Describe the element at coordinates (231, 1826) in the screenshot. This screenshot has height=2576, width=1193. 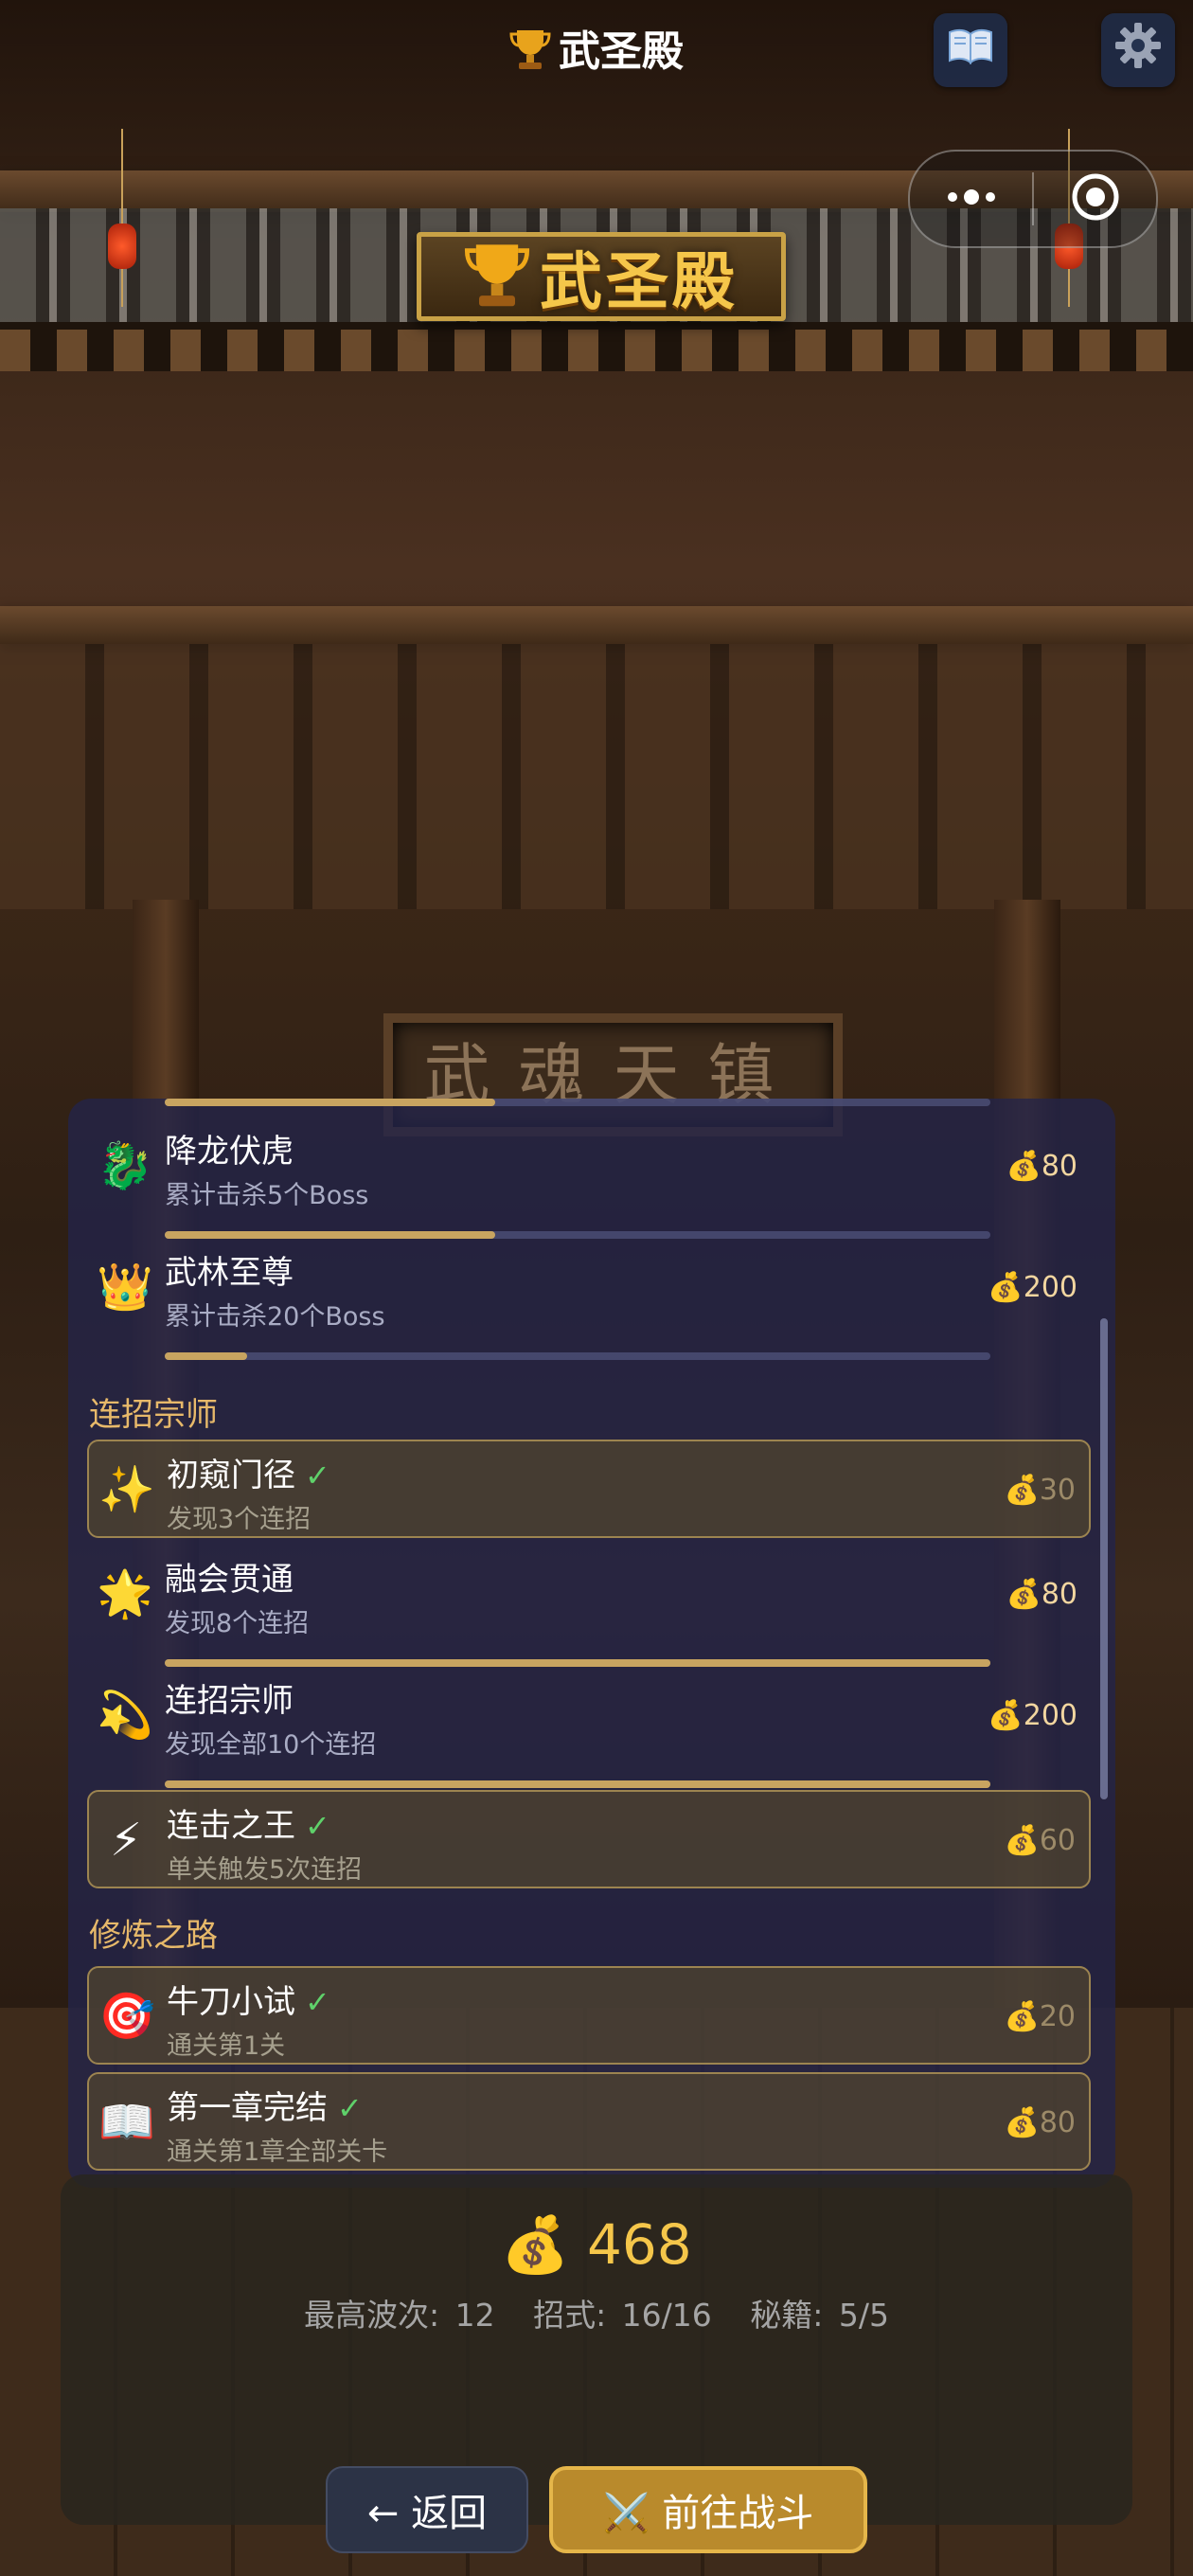
I see `achievement-name-text: 连击之王` at that location.